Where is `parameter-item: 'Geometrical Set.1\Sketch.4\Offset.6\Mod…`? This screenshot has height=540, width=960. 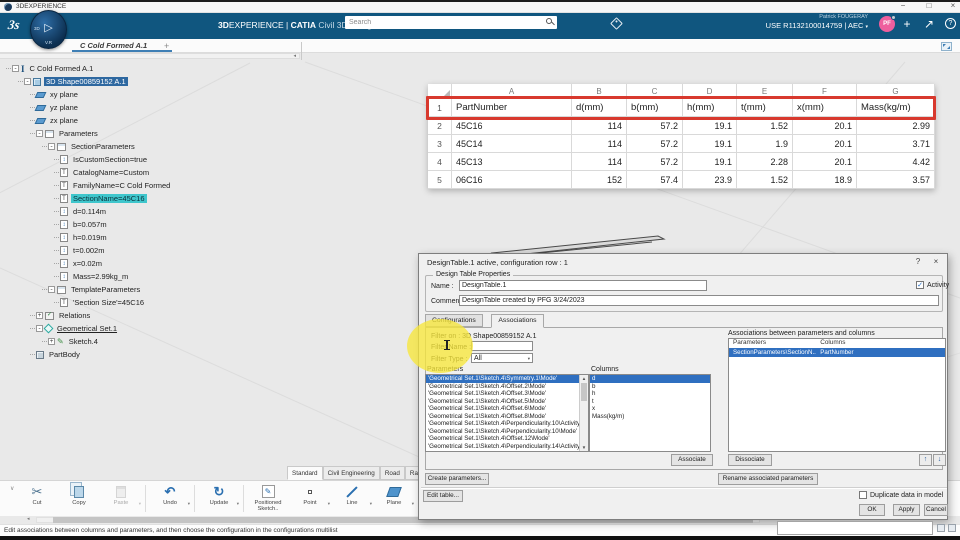
parameter-item: 'Geometrical Set.1\Sketch.4\Offset.6\Mod… is located at coordinates (507, 409).